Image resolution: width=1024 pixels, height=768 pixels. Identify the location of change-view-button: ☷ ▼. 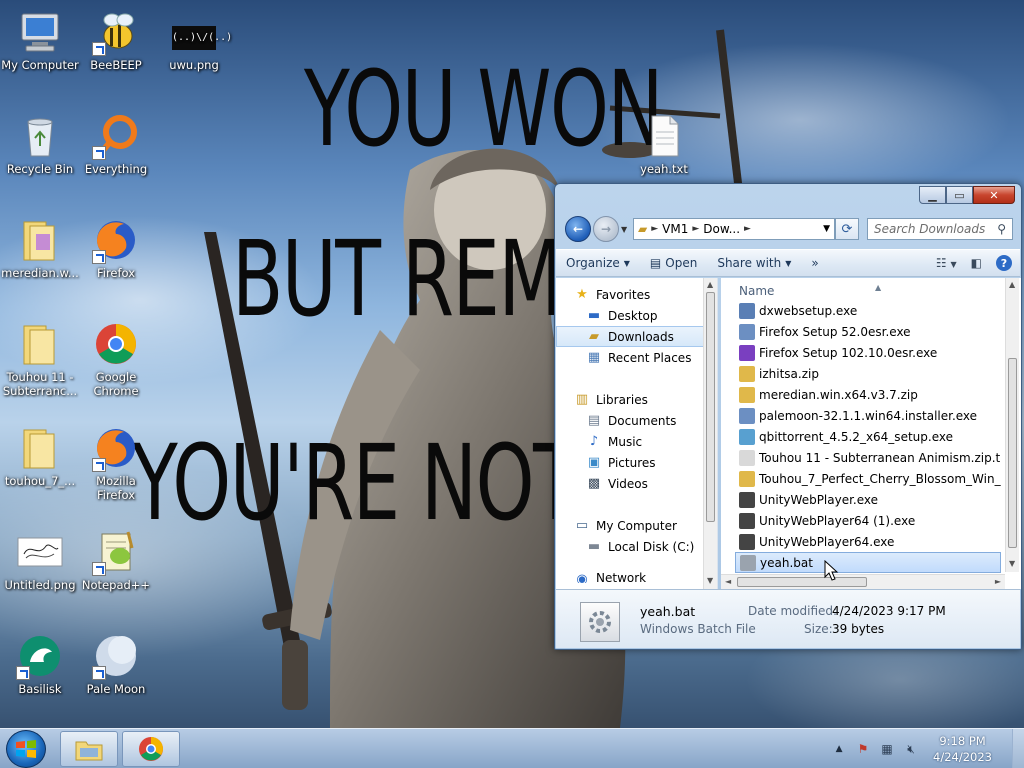
(946, 263).